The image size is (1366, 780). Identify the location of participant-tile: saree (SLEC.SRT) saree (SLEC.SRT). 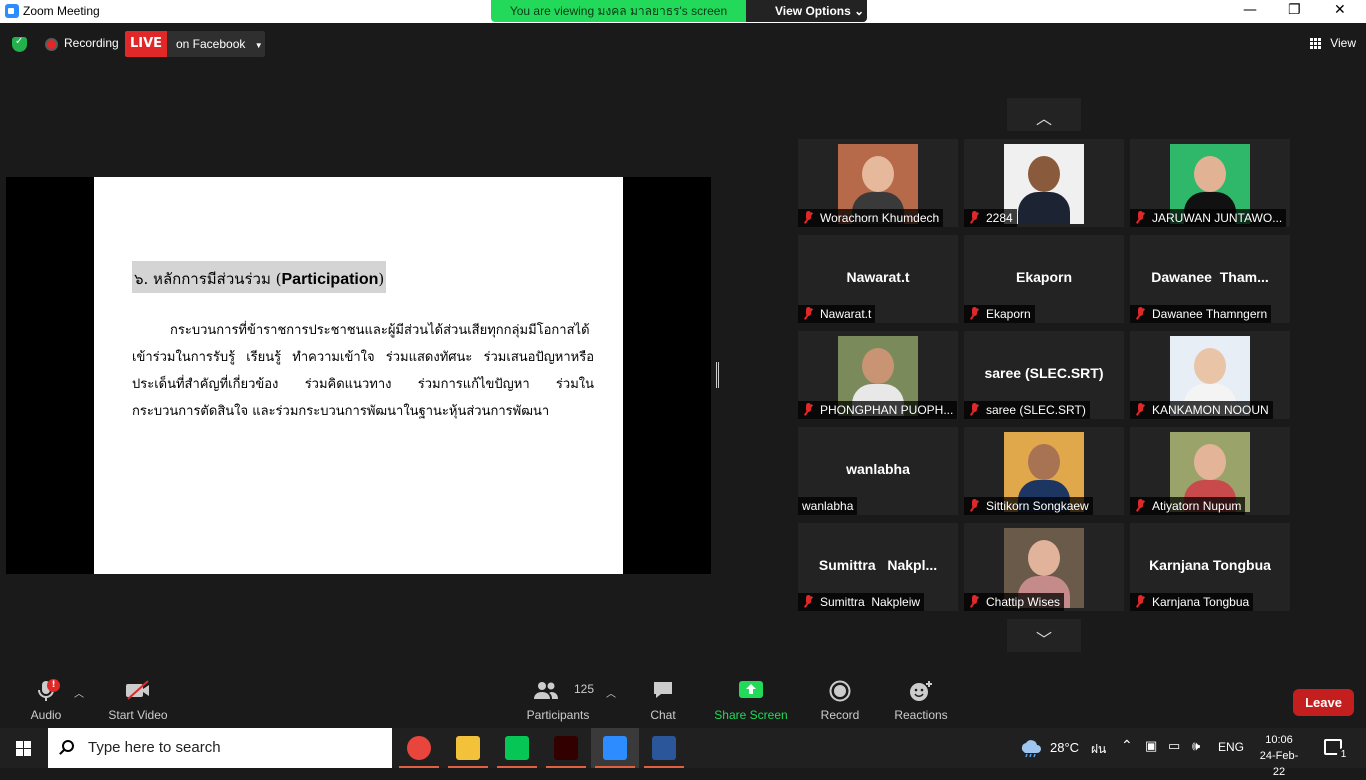
(1044, 375).